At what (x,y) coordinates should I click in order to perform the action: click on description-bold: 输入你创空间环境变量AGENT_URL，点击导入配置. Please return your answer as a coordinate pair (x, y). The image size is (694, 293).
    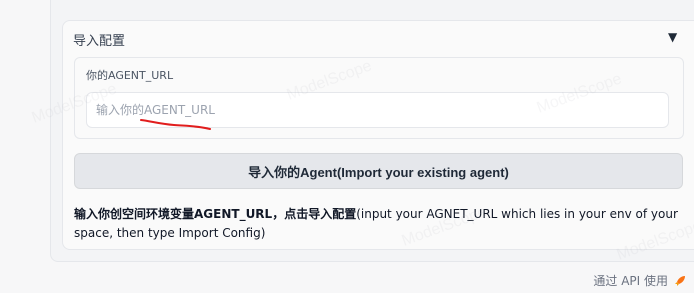
    Looking at the image, I should click on (215, 214).